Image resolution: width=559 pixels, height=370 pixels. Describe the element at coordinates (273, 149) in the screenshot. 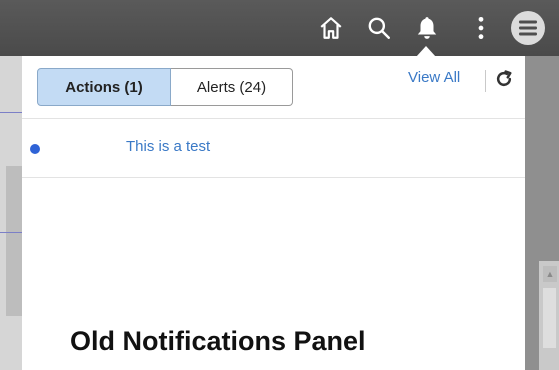

I see `notification-item: This is a test` at that location.